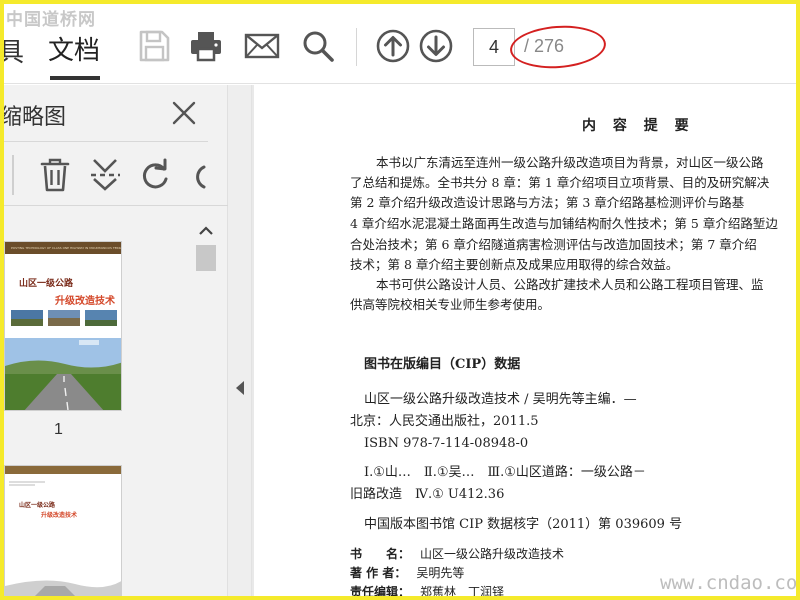 The image size is (800, 600). I want to click on doc-paragraph-line: 第 2 章介绍升级改造设计思路与方法；第 3 章介绍路基检测评价与路基, so click(547, 202).